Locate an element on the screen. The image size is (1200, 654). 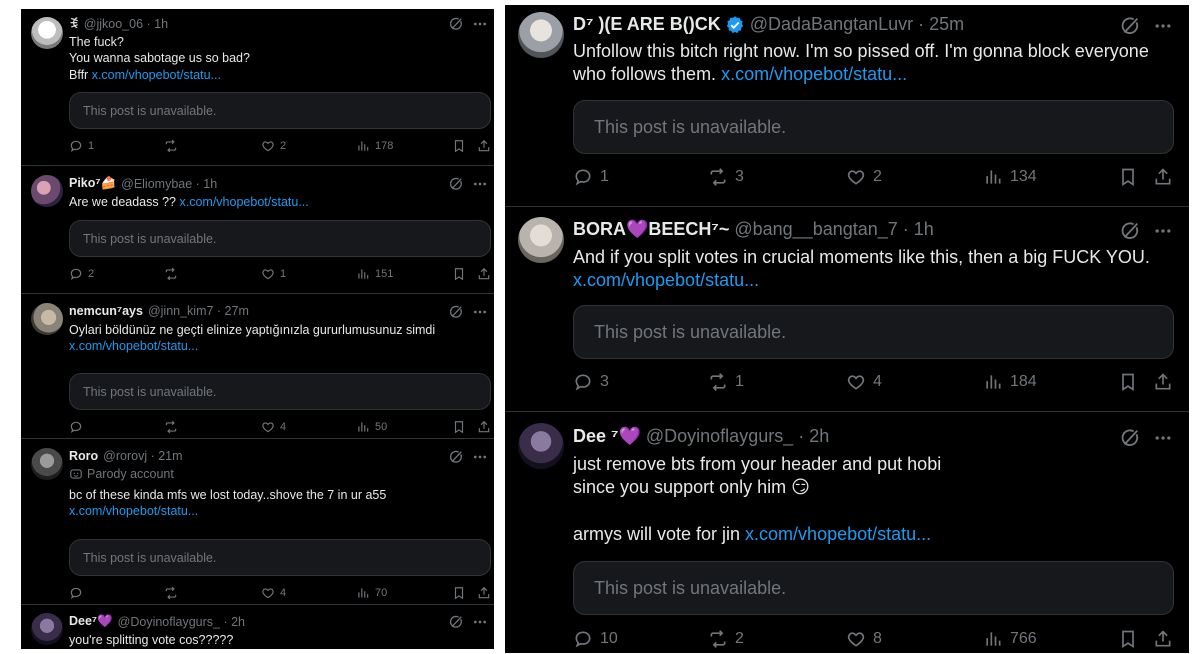
like-button: 8 is located at coordinates (864, 639).